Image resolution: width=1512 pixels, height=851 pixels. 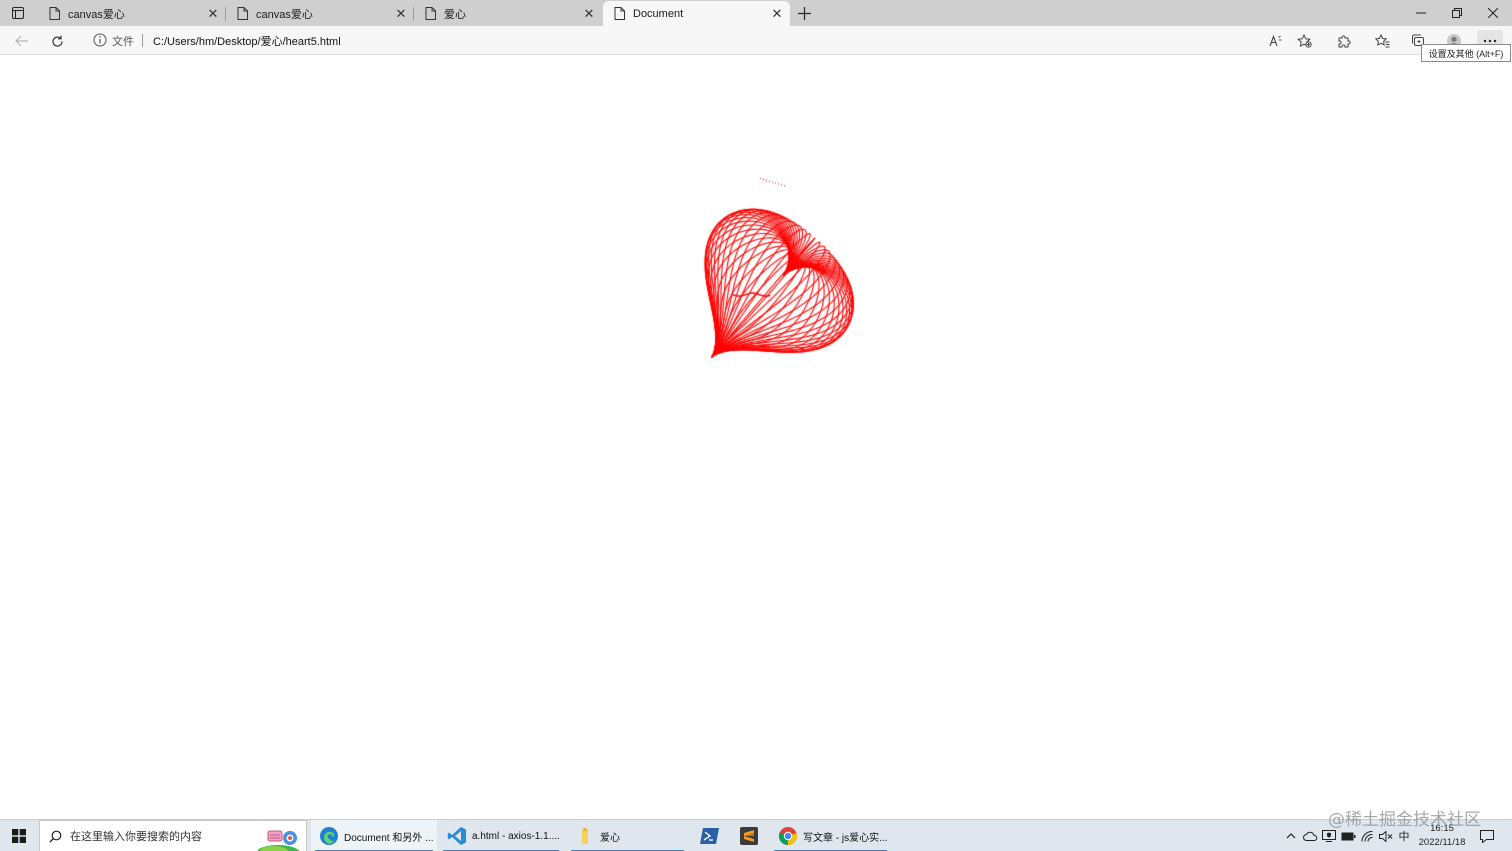 I want to click on chevron-up-icon, so click(x=1291, y=836).